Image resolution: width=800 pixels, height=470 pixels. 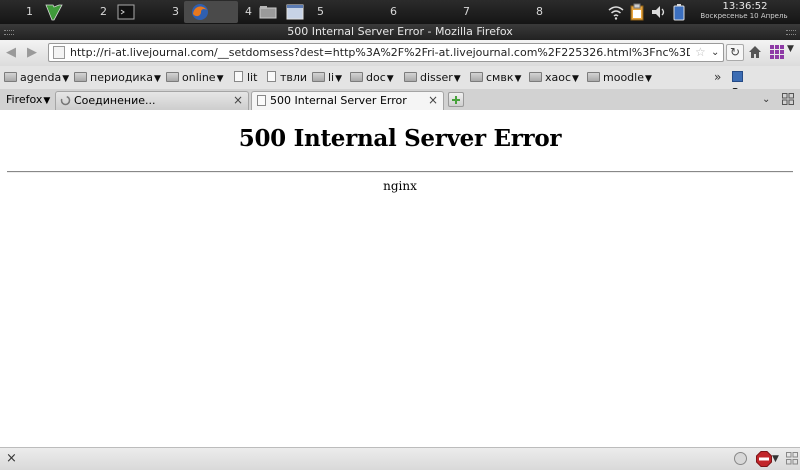 I want to click on terminal-icon, so click(x=126, y=12).